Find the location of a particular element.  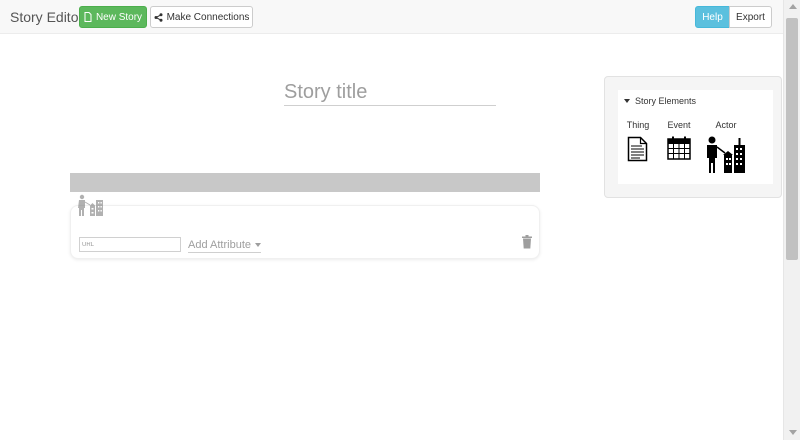

scroll-thumb is located at coordinates (792, 139).